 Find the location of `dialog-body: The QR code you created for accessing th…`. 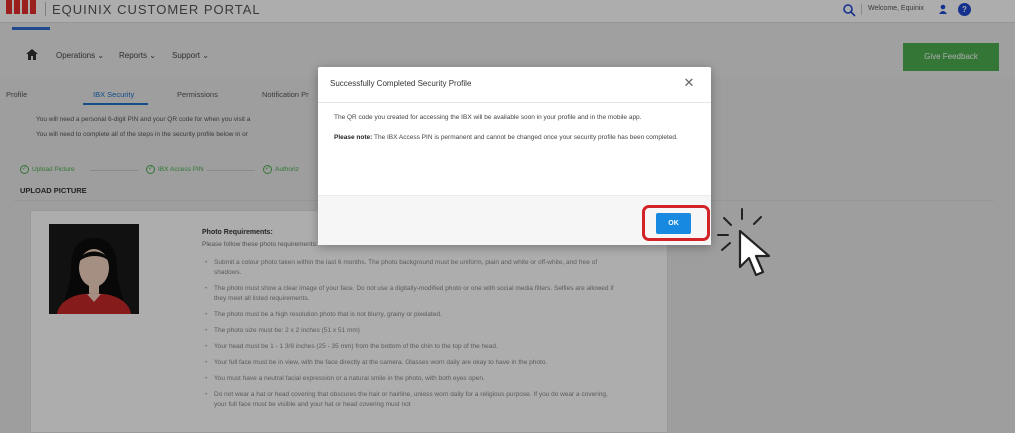

dialog-body: The QR code you created for accessing th… is located at coordinates (514, 133).